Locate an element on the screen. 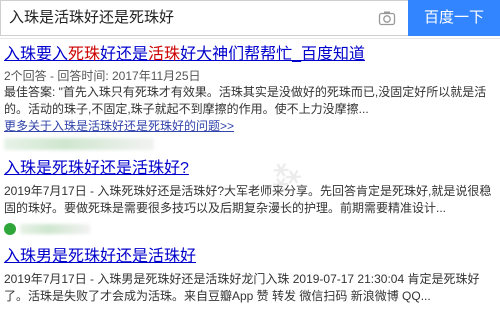 The height and width of the screenshot is (332, 500). result-title-link: 入珠要入死珠好还是活珠好大神们帮帮忙_百度知道 is located at coordinates (252, 54).